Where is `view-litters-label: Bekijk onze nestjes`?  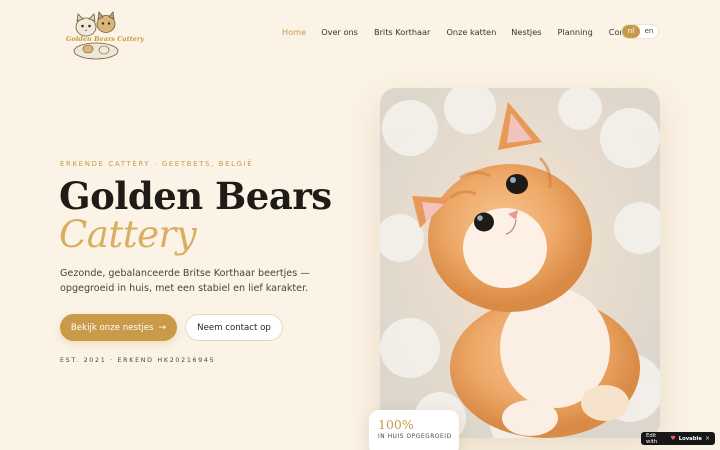 view-litters-label: Bekijk onze nestjes is located at coordinates (112, 327).